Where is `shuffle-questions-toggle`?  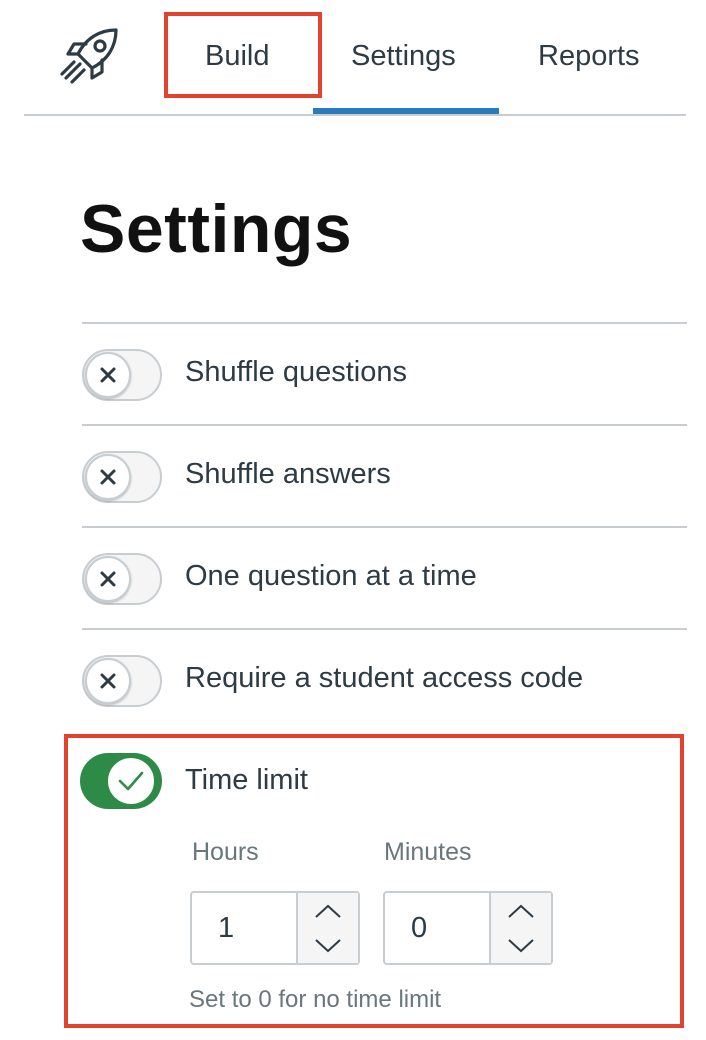 shuffle-questions-toggle is located at coordinates (122, 375).